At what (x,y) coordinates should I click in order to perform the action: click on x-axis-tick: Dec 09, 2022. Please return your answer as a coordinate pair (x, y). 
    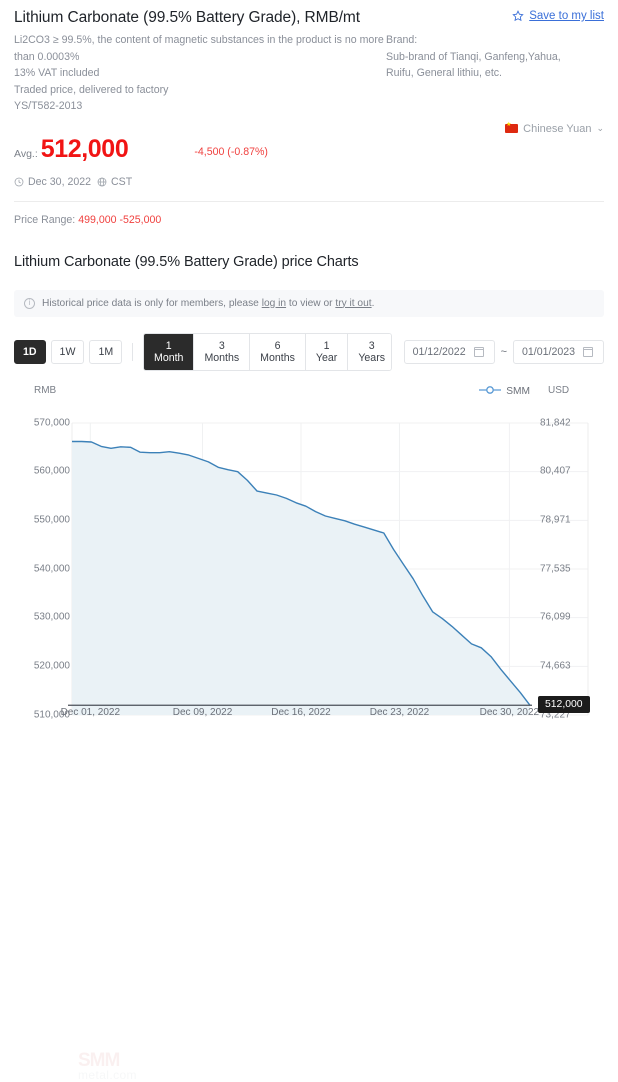
    Looking at the image, I should click on (202, 712).